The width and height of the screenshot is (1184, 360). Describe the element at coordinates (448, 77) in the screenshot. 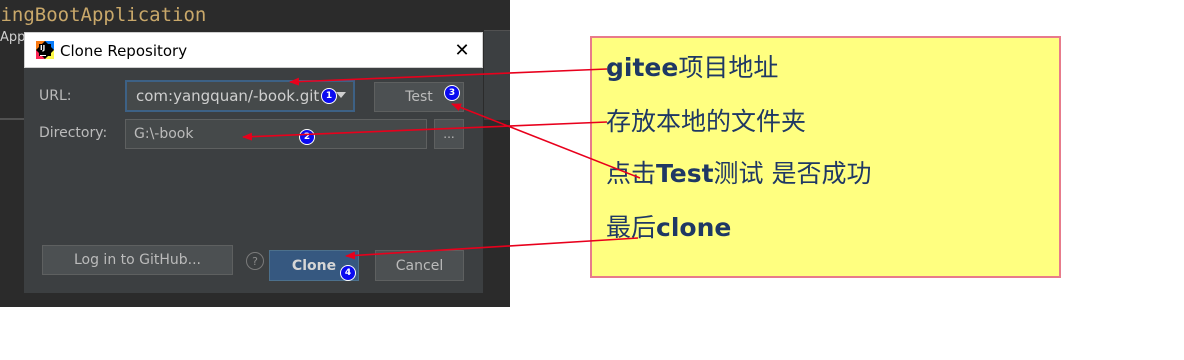

I see `arrow-to-url` at that location.